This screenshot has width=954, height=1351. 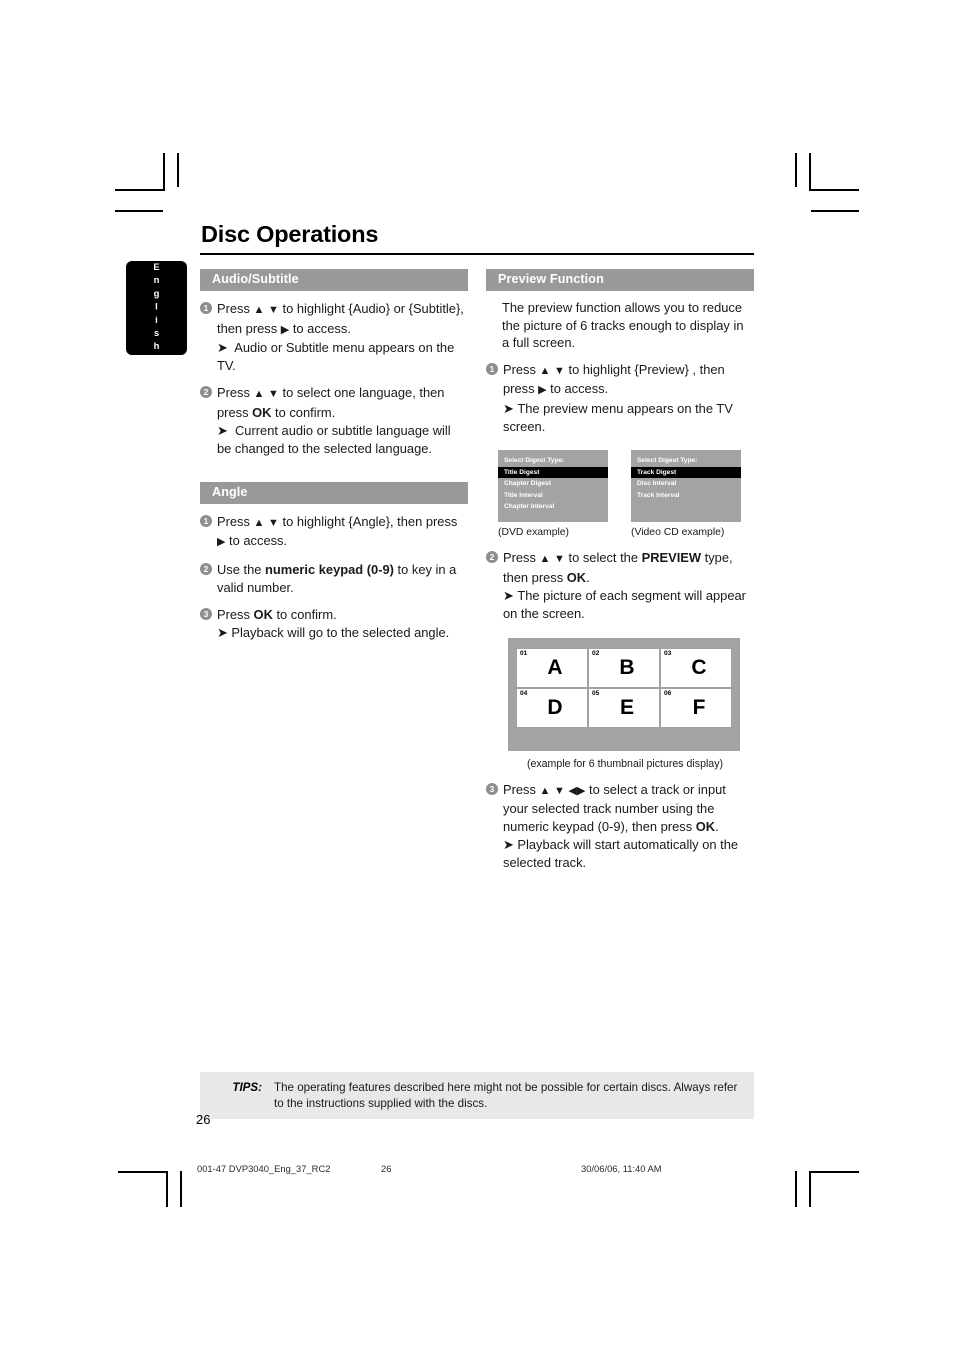 I want to click on thumbnail-cell: 03 C, so click(x=696, y=667).